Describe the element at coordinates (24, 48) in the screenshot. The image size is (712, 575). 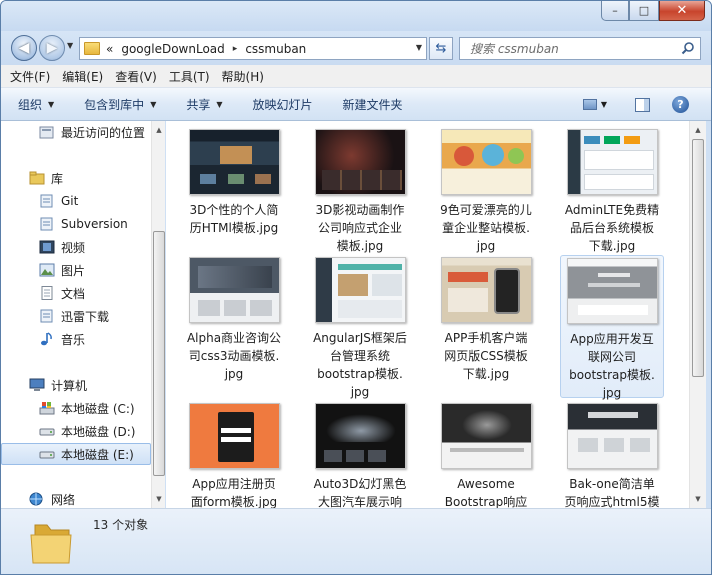
I see `back-button: ◀` at that location.